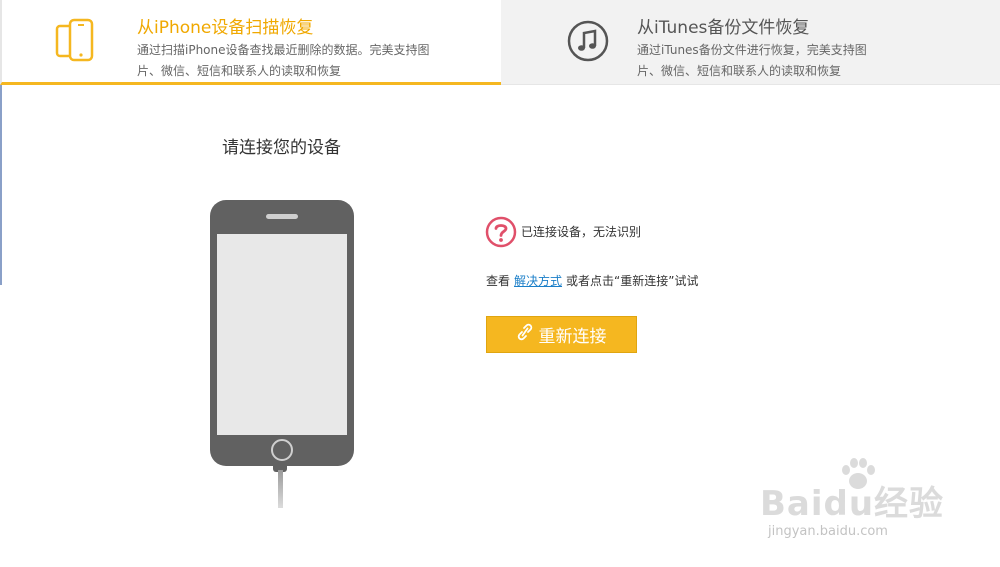 The width and height of the screenshot is (1000, 567). I want to click on tab-iphone-title: 从iPhone设备扫描恢复, so click(225, 28).